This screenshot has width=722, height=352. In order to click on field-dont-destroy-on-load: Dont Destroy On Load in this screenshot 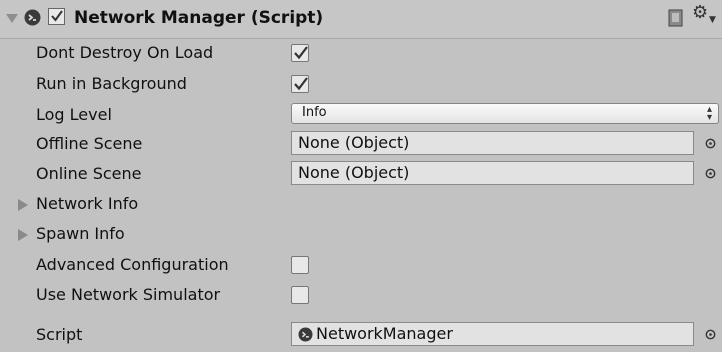, I will do `click(361, 53)`.